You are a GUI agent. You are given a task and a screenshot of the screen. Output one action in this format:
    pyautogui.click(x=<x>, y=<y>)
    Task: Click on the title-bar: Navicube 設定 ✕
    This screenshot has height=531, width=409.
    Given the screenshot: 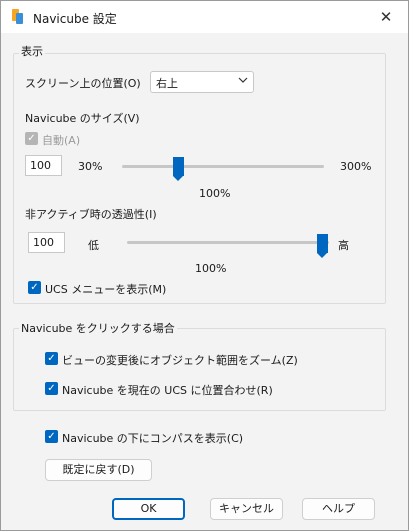 What is the action you would take?
    pyautogui.click(x=204, y=17)
    